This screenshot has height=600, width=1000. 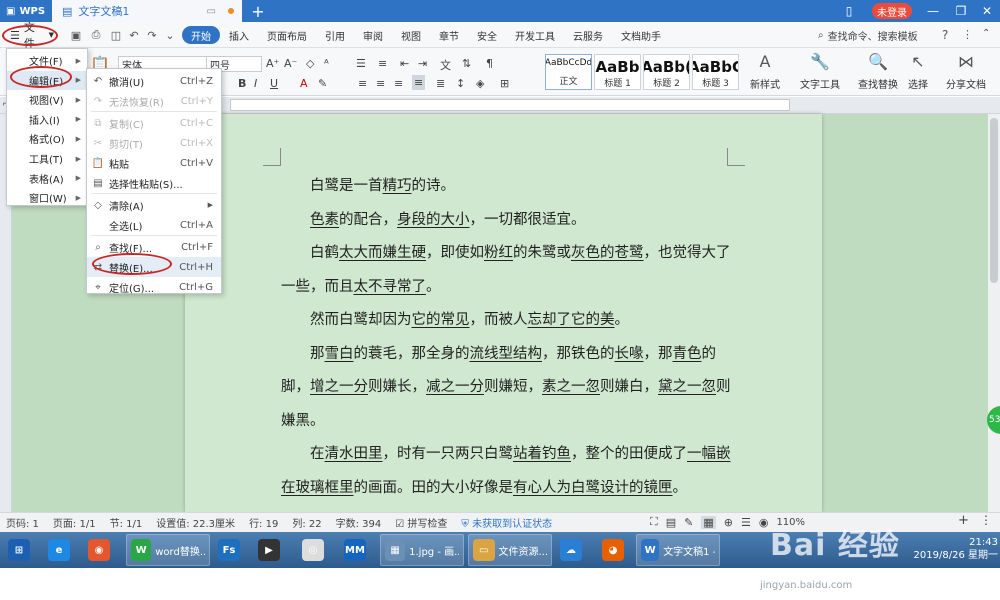 What do you see at coordinates (445, 65) in the screenshot?
I see `chinese-layout-icon: 文` at bounding box center [445, 65].